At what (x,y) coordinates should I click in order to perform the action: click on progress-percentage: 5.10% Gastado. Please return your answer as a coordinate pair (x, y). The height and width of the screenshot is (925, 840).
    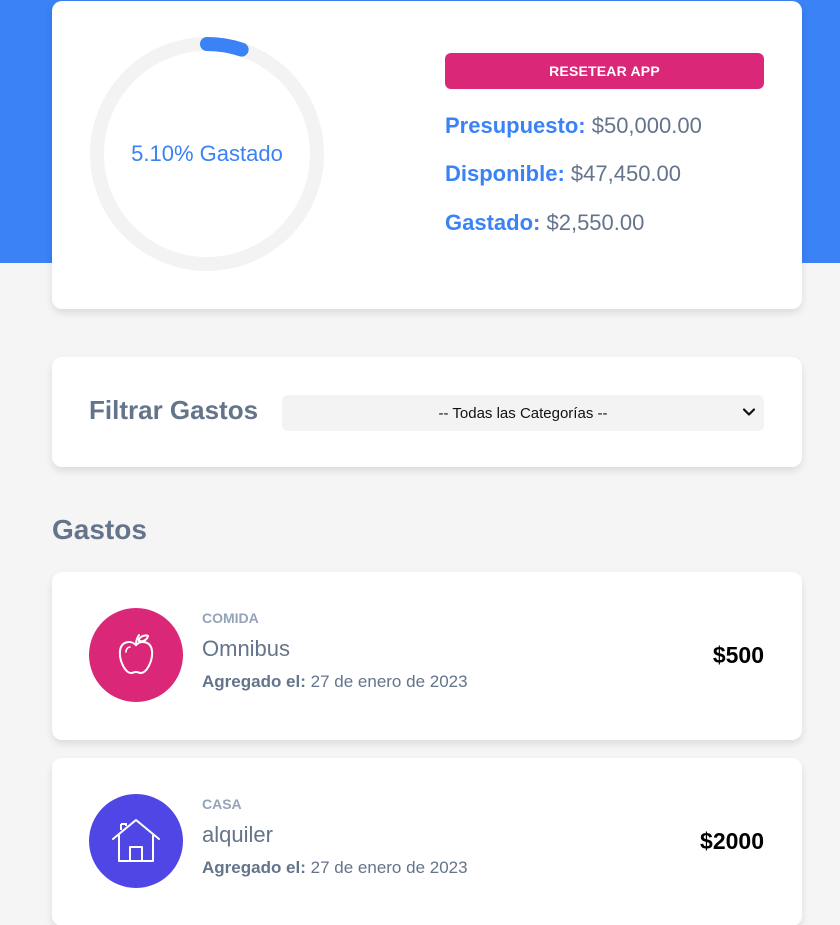
    Looking at the image, I should click on (207, 153).